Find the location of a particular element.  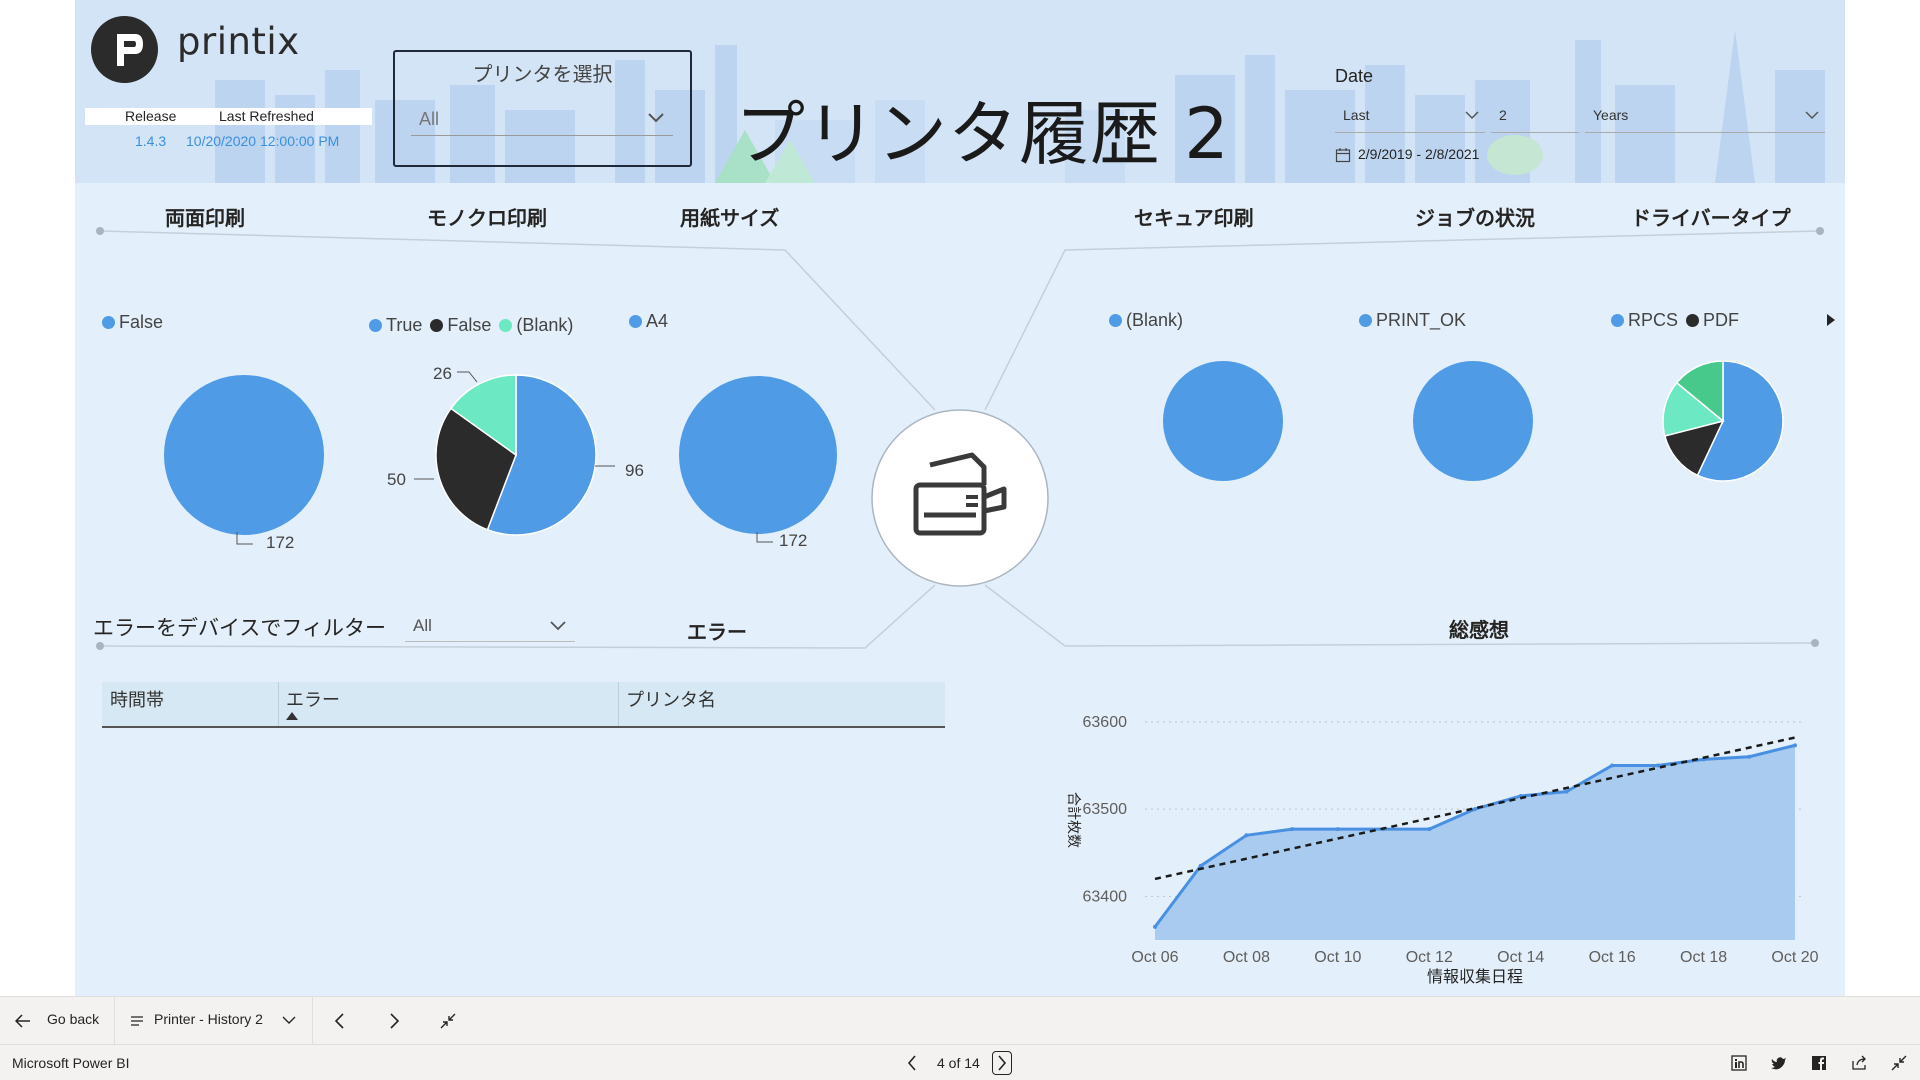

legend-mono: True False (Blank) is located at coordinates (475, 325).